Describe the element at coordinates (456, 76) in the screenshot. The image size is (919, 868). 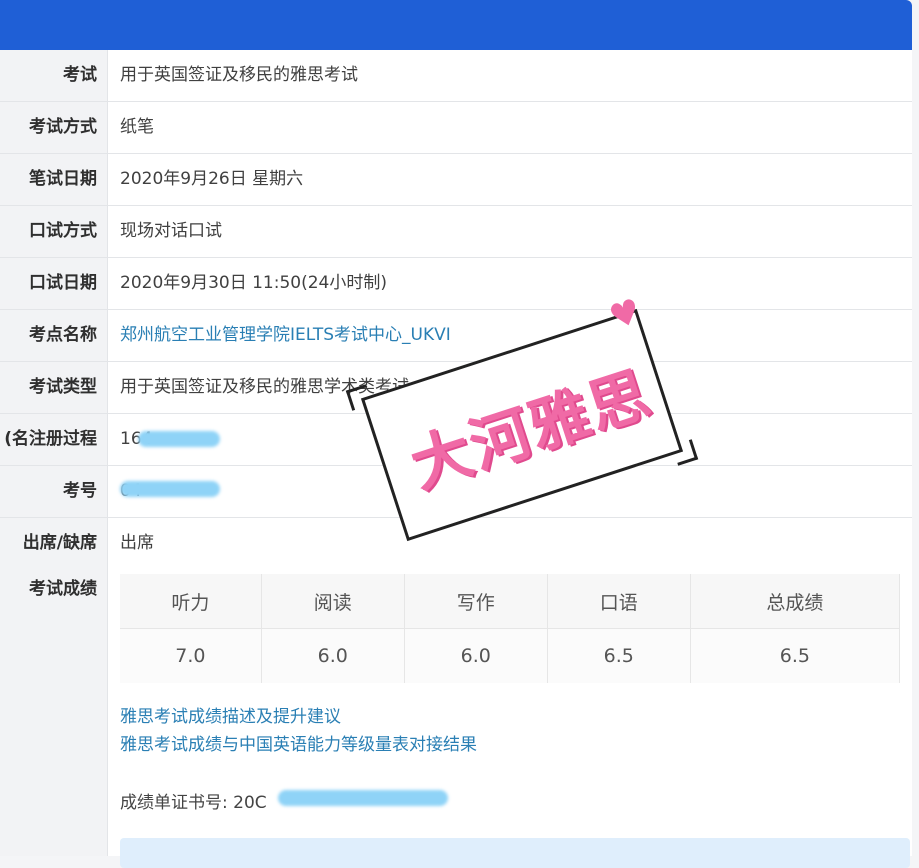
I see `row-exam: 考试 用于英国签证及移民的雅思考试` at that location.